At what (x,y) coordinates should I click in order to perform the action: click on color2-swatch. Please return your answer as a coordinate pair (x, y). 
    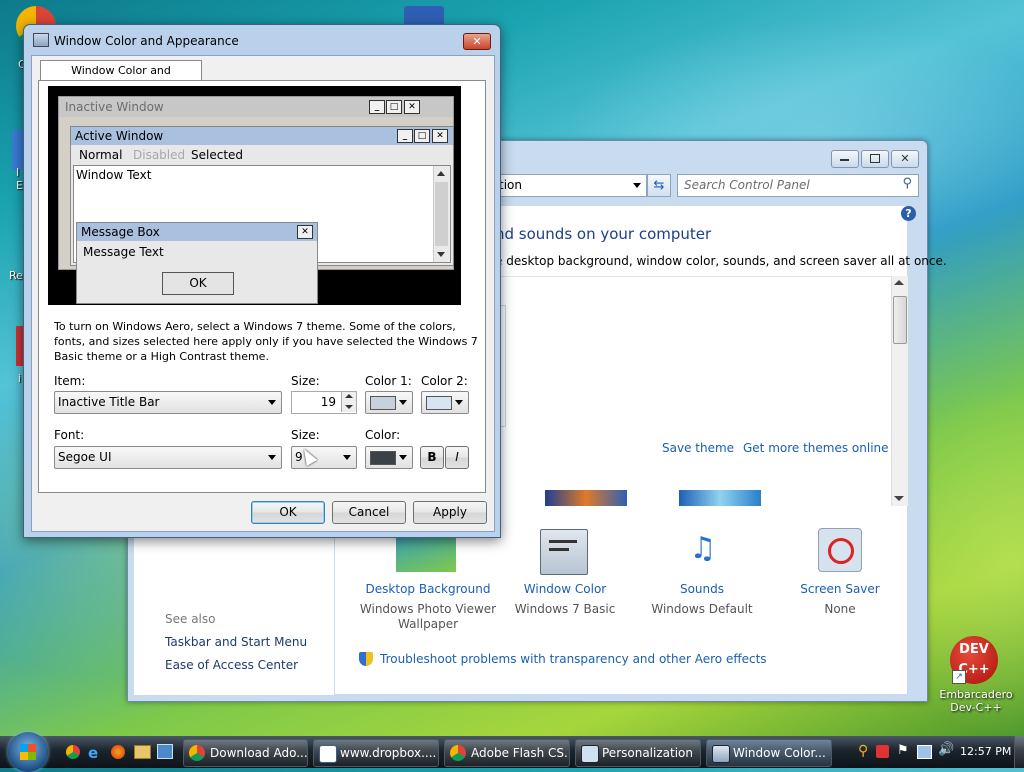
    Looking at the image, I should click on (439, 403).